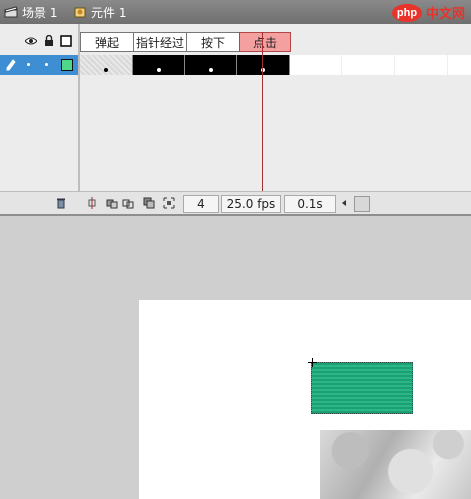 Image resolution: width=471 pixels, height=499 pixels. What do you see at coordinates (128, 203) in the screenshot?
I see `onion-outline-icon` at bounding box center [128, 203].